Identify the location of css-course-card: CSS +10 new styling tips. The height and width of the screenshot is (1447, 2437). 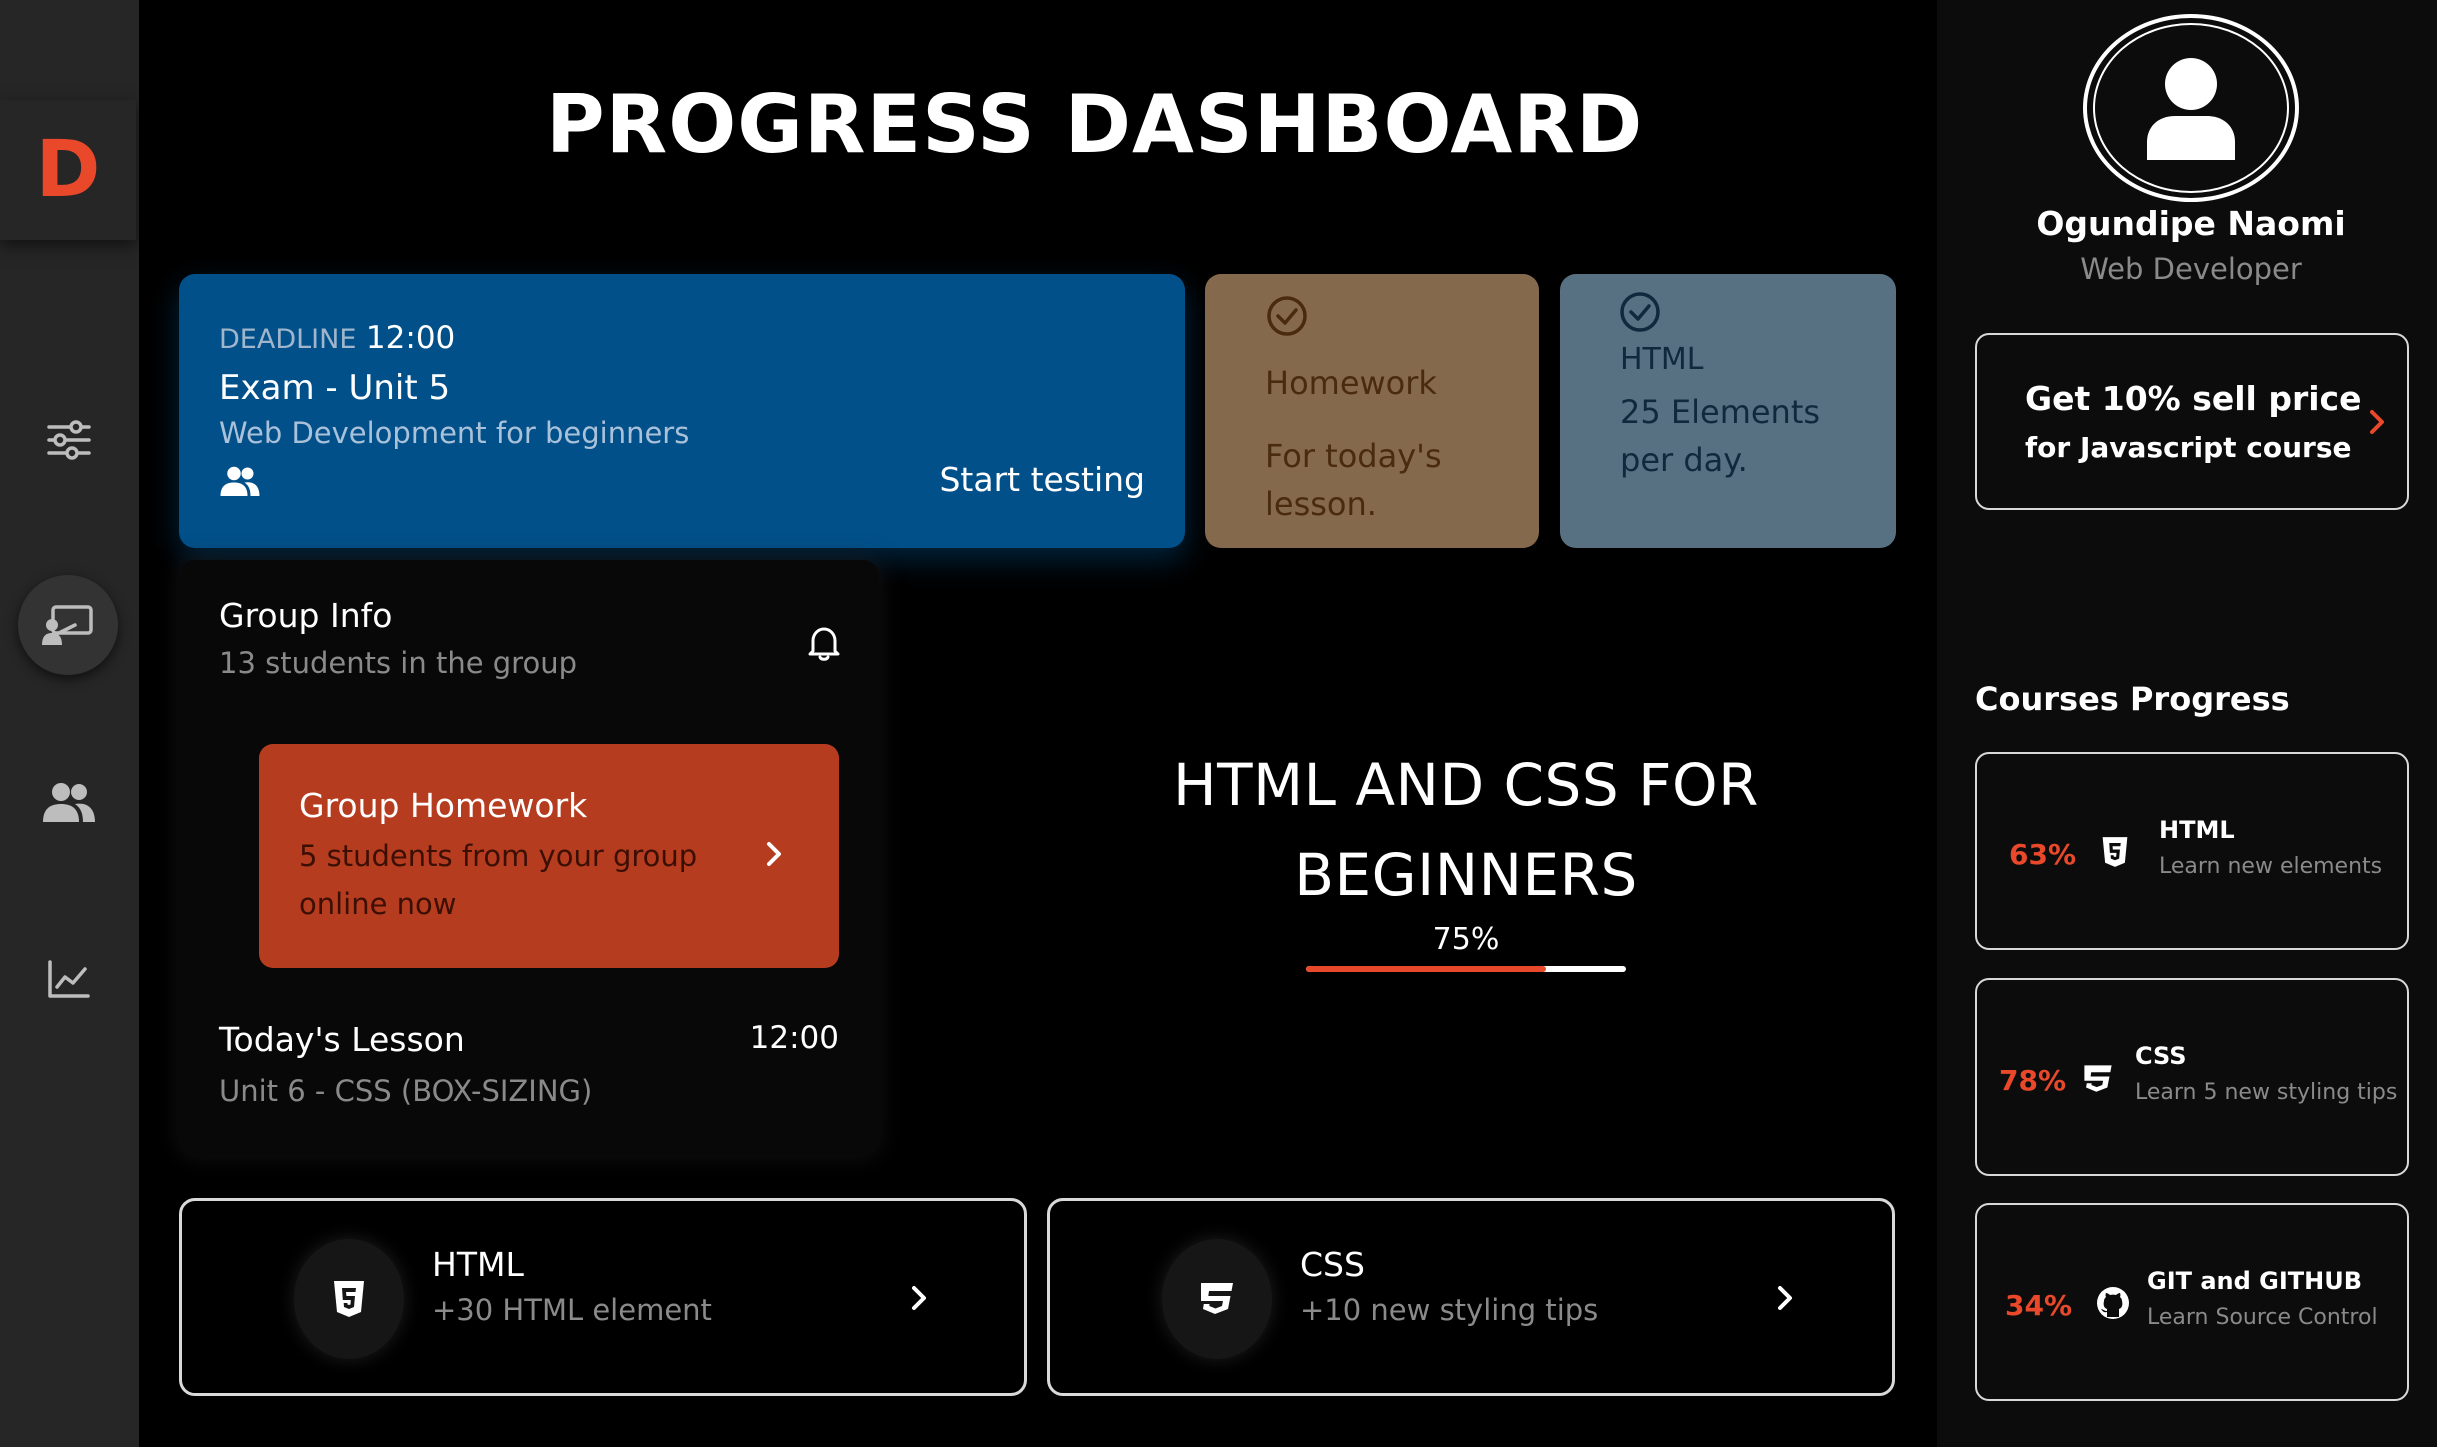
(1471, 1297).